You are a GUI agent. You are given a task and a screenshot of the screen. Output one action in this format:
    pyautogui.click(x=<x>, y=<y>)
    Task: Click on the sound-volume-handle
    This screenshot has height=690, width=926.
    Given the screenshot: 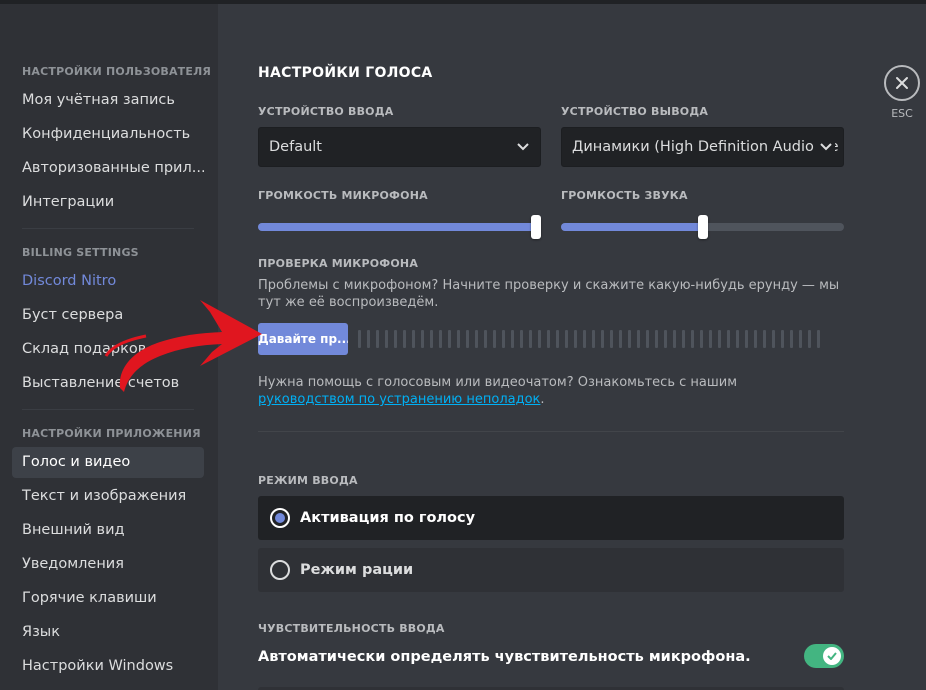 What is the action you would take?
    pyautogui.click(x=703, y=227)
    